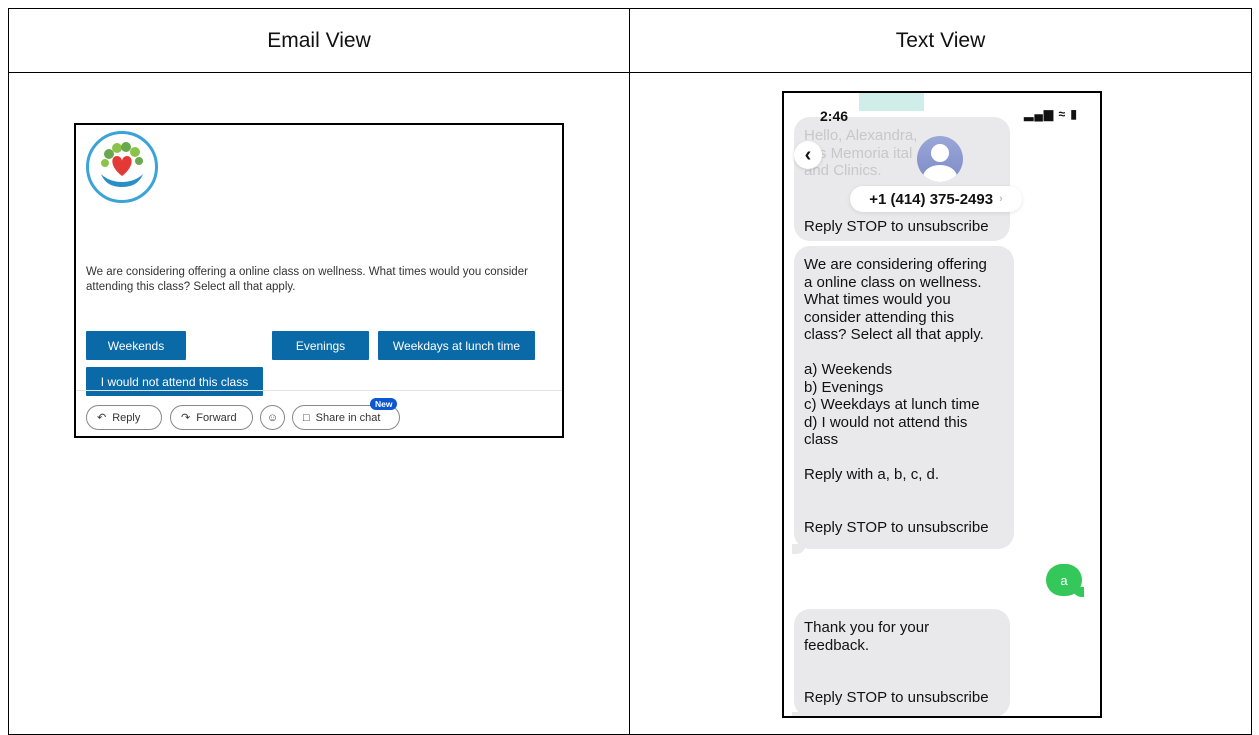 The height and width of the screenshot is (735, 1259). I want to click on reply-label: Reply, so click(126, 417).